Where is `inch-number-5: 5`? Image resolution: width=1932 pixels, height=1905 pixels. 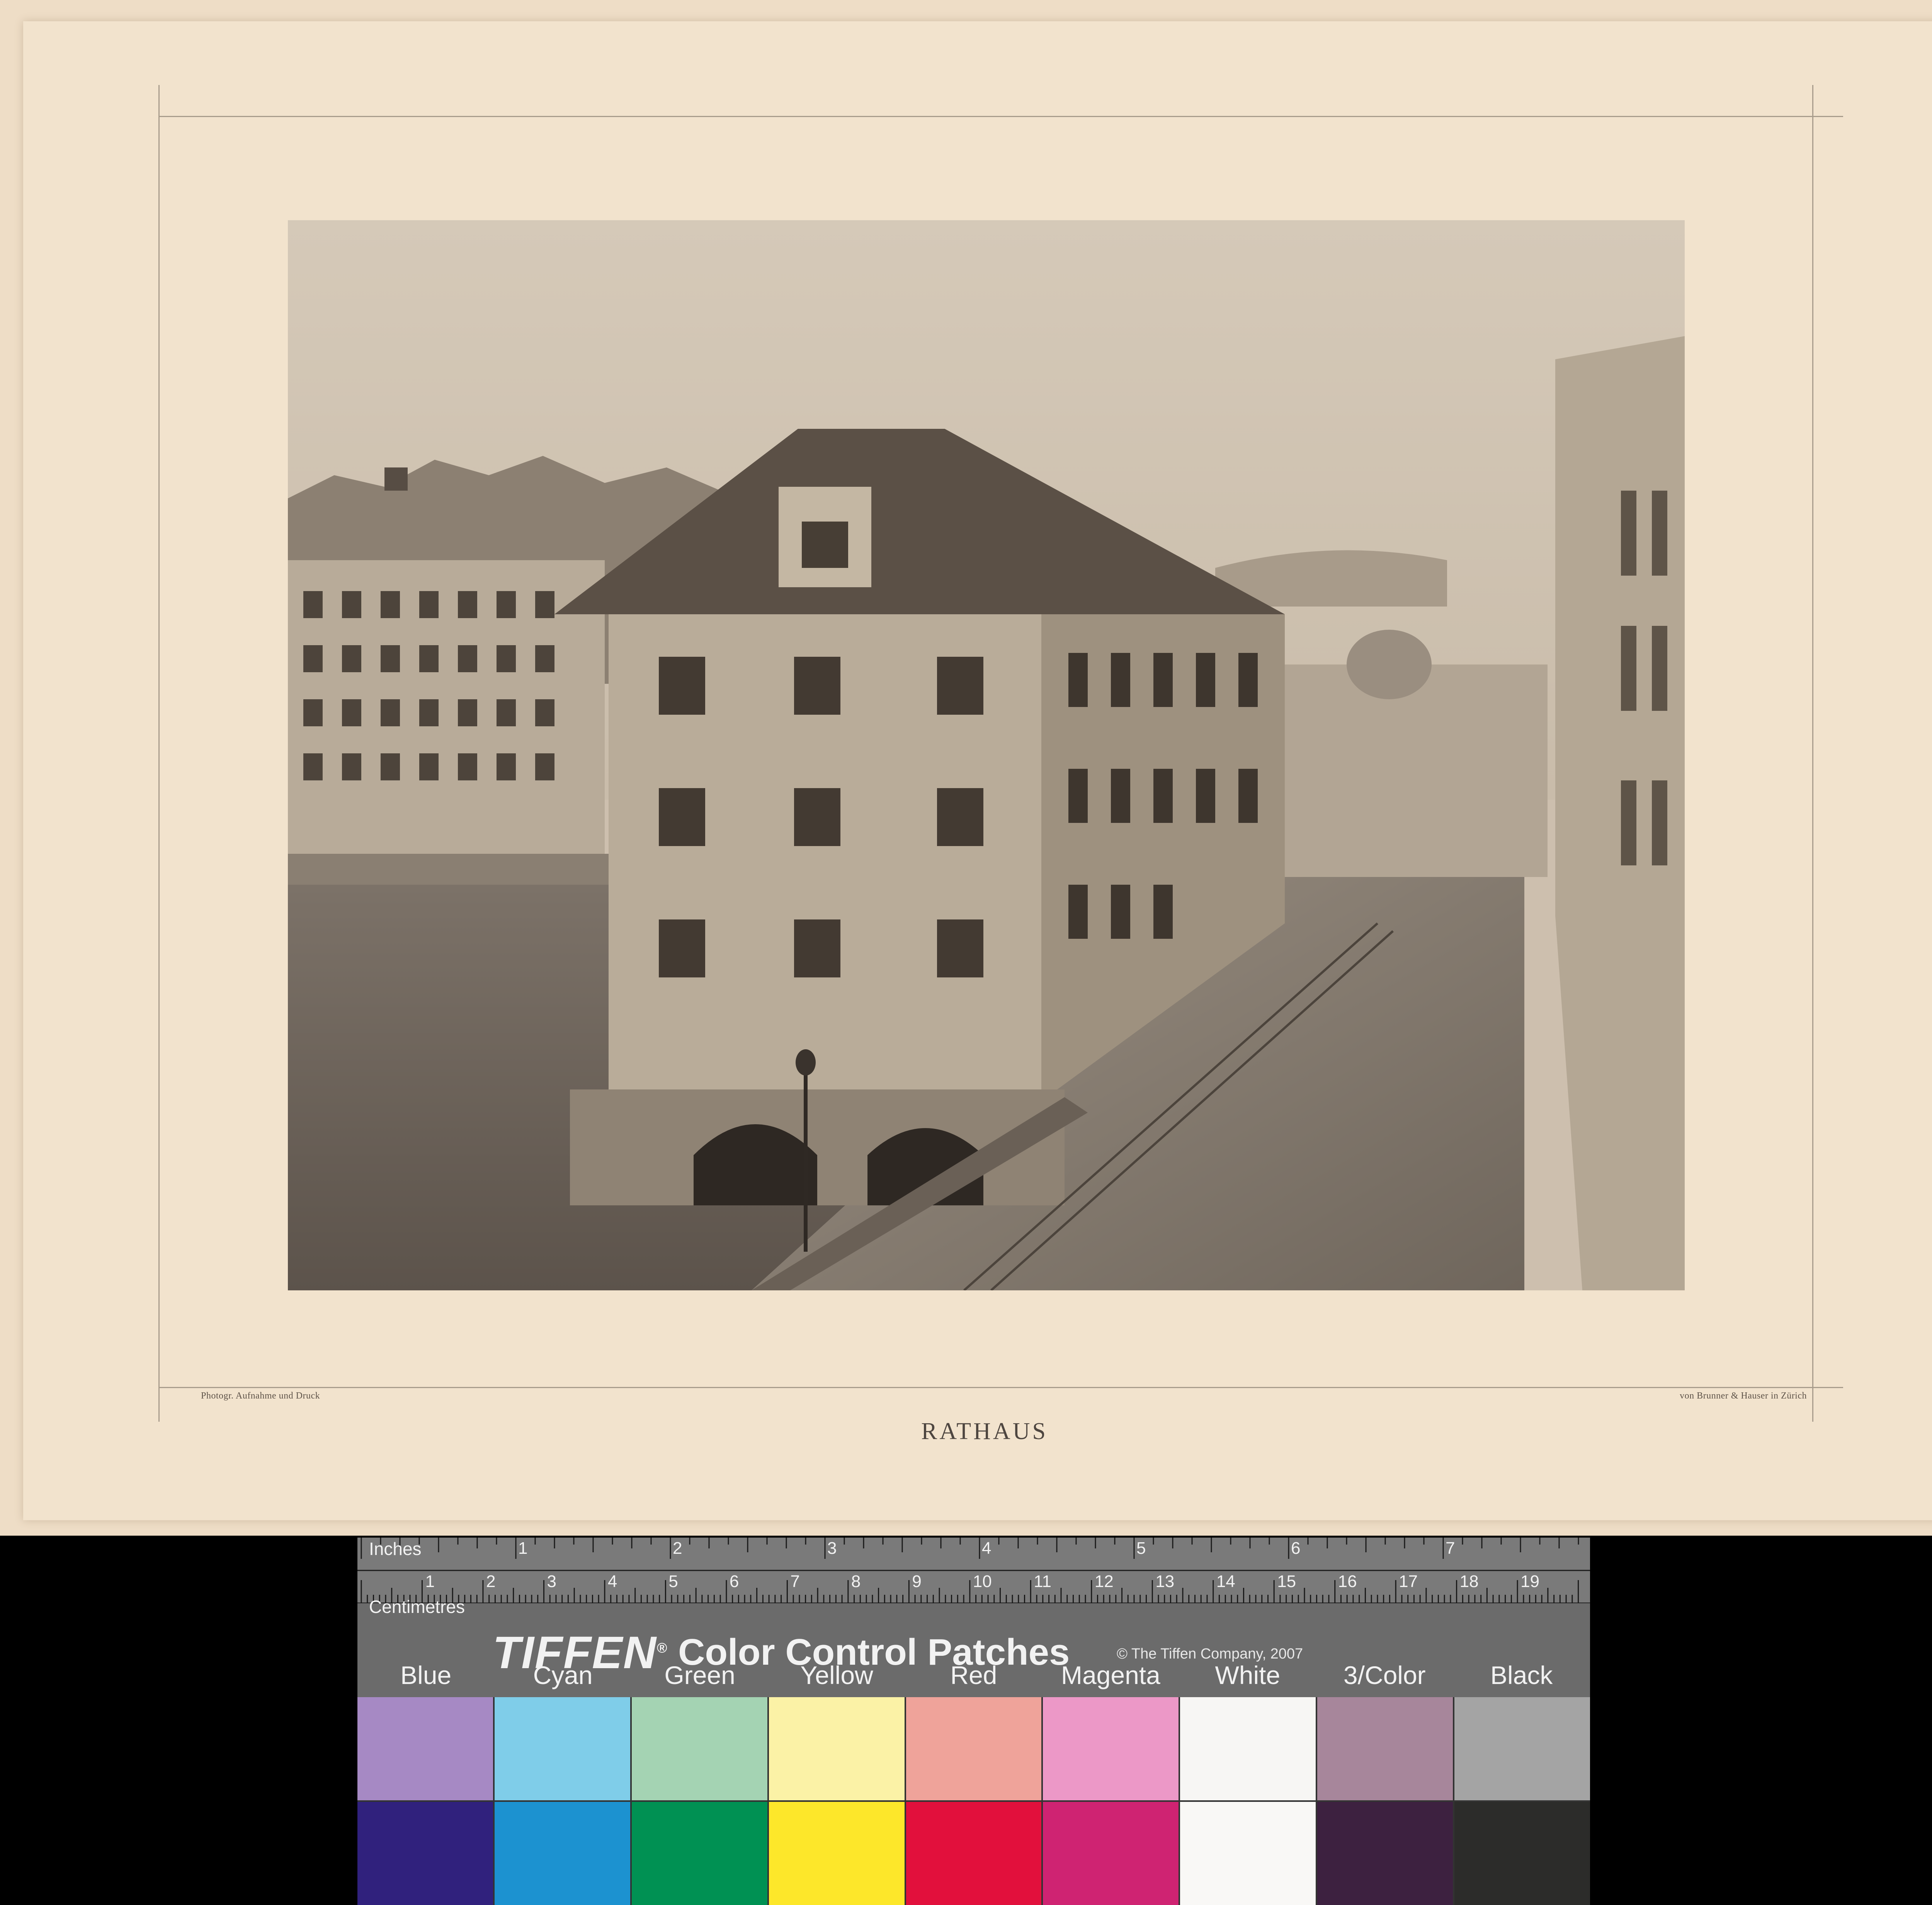
inch-number-5: 5 is located at coordinates (1141, 1548).